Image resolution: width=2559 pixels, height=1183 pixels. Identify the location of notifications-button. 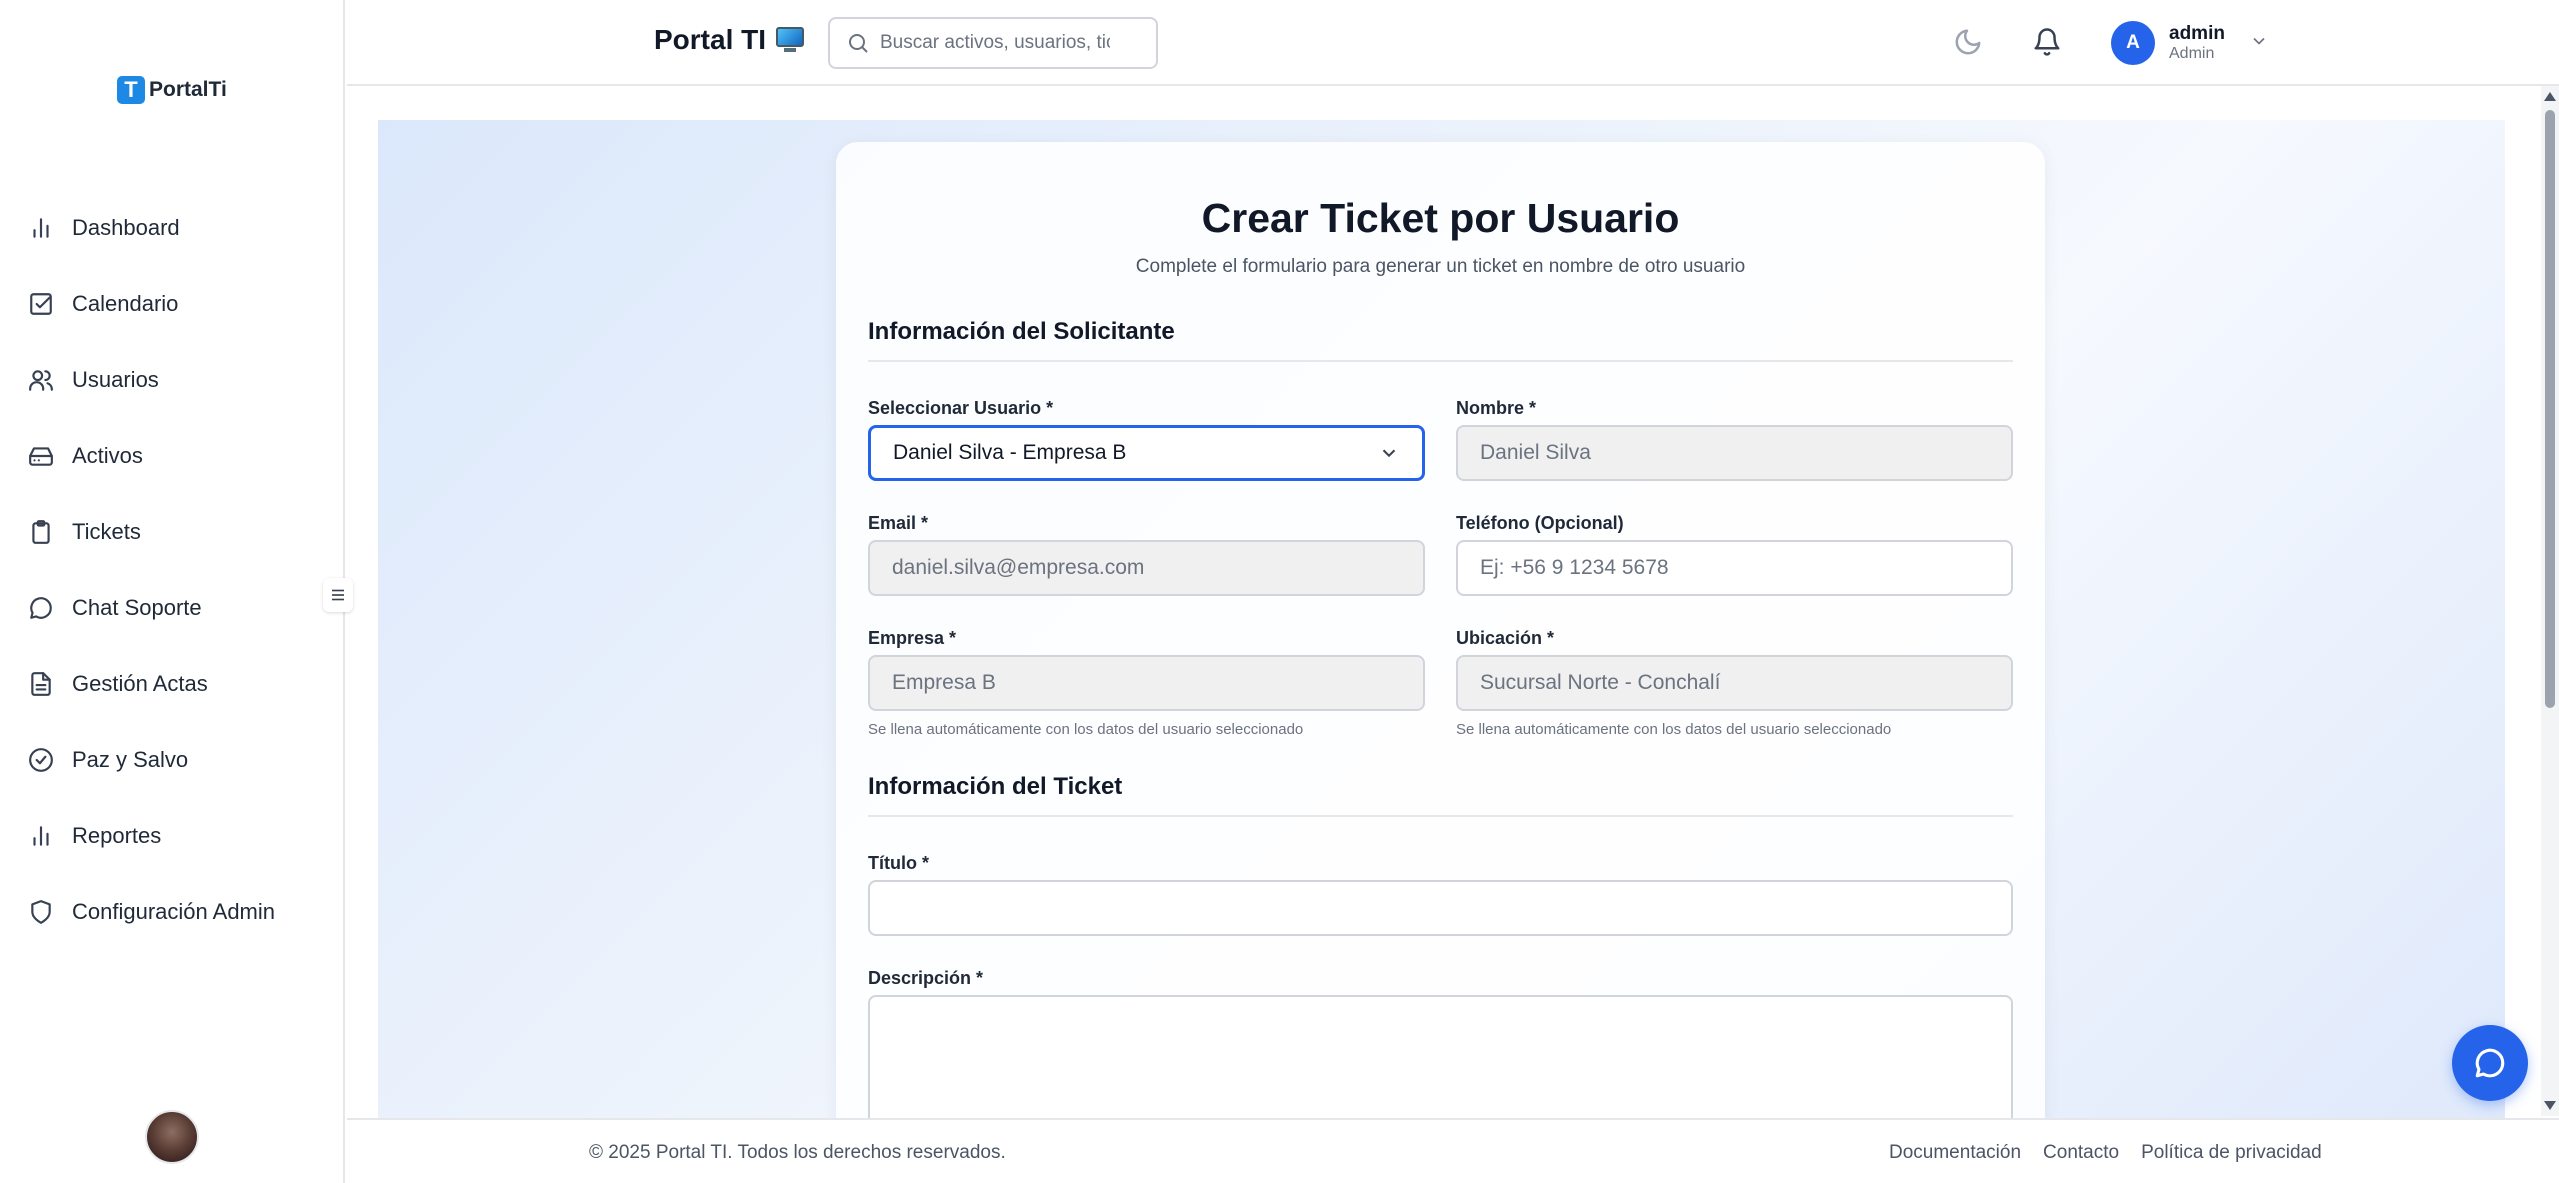
(2047, 42).